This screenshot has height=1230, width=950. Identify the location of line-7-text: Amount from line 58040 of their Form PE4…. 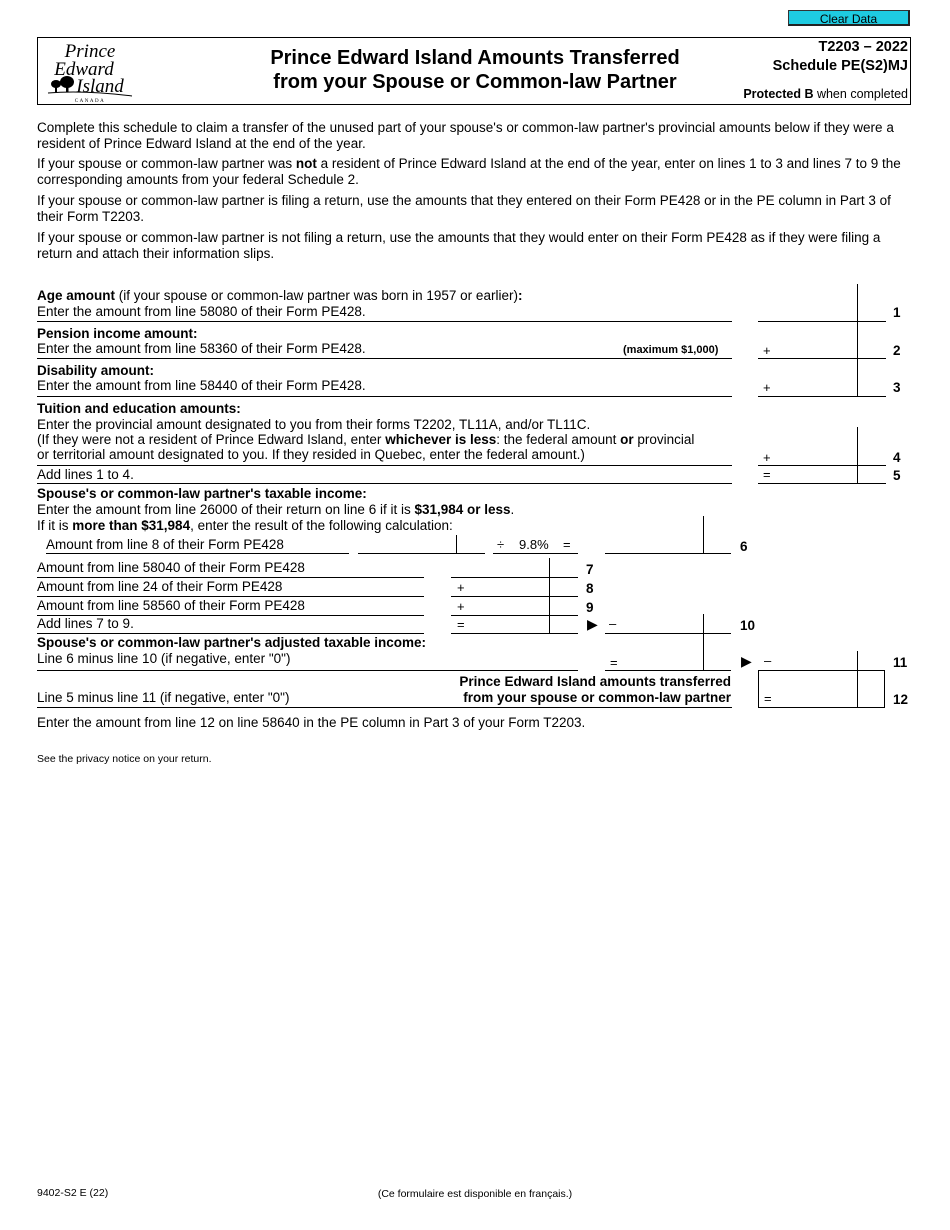
(171, 567).